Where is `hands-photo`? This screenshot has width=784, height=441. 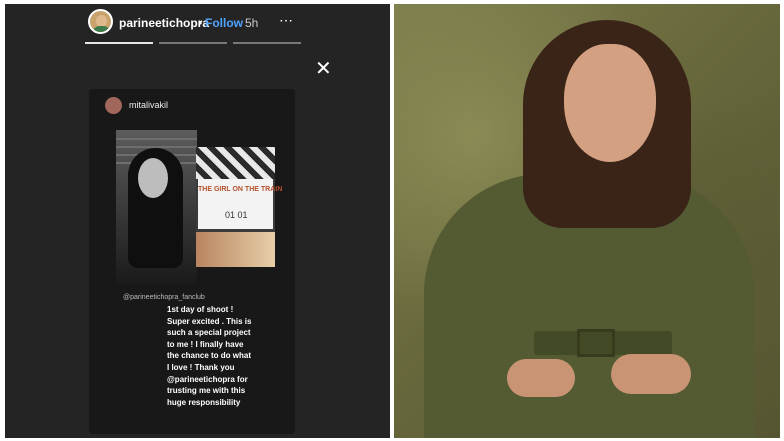 hands-photo is located at coordinates (235, 249).